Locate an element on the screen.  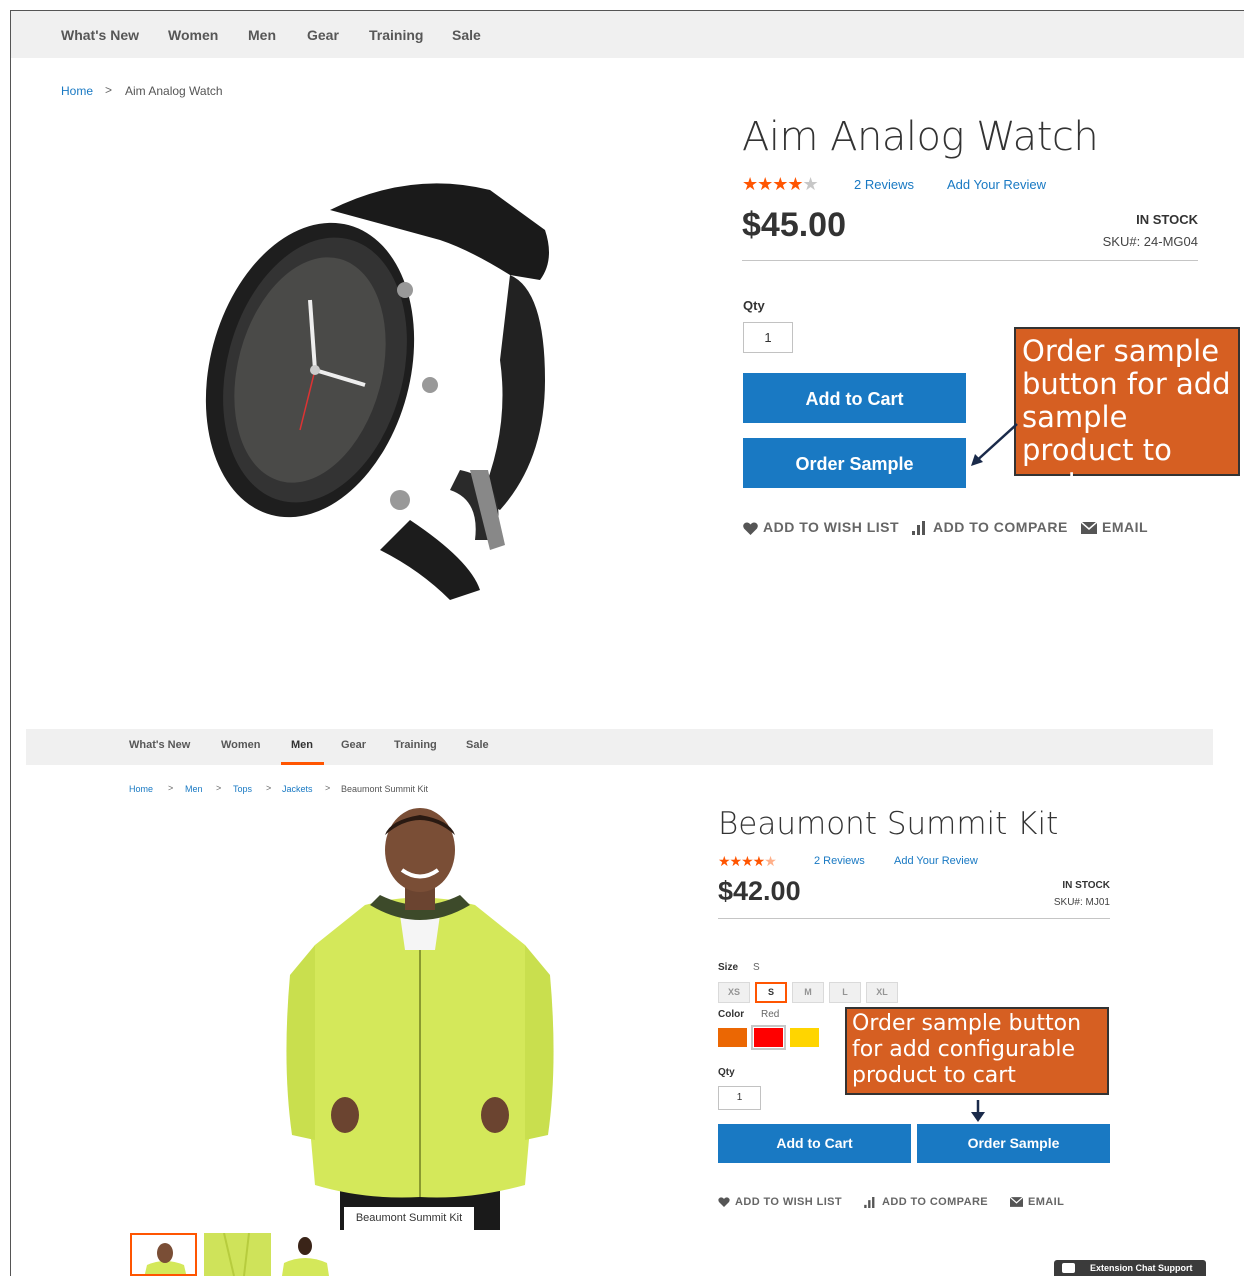
breadcrumb-home-2: Home is located at coordinates (141, 789).